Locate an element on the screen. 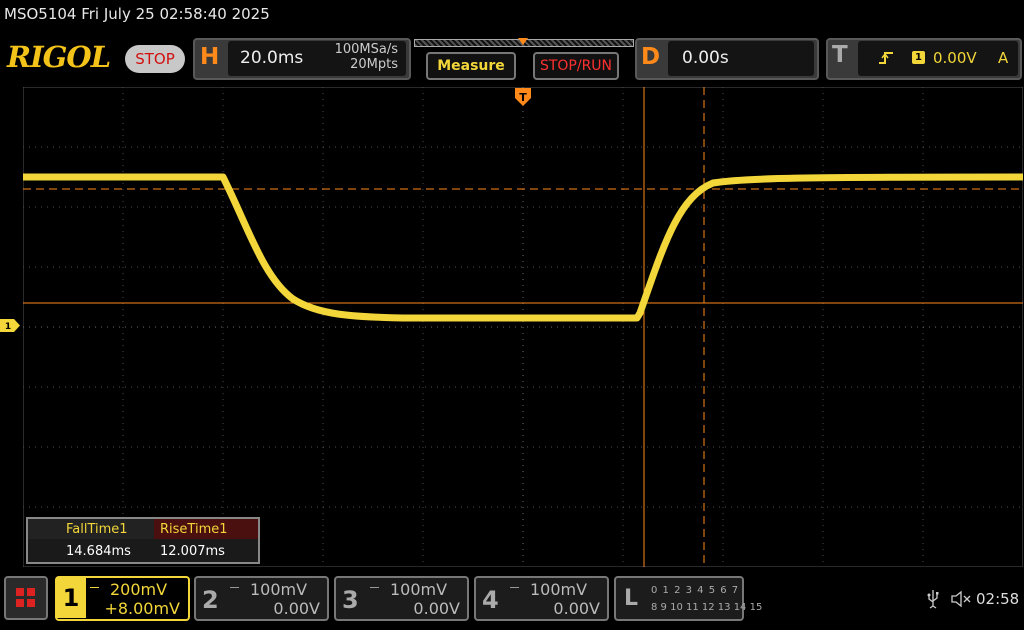  grid-menu-icon is located at coordinates (25, 597).